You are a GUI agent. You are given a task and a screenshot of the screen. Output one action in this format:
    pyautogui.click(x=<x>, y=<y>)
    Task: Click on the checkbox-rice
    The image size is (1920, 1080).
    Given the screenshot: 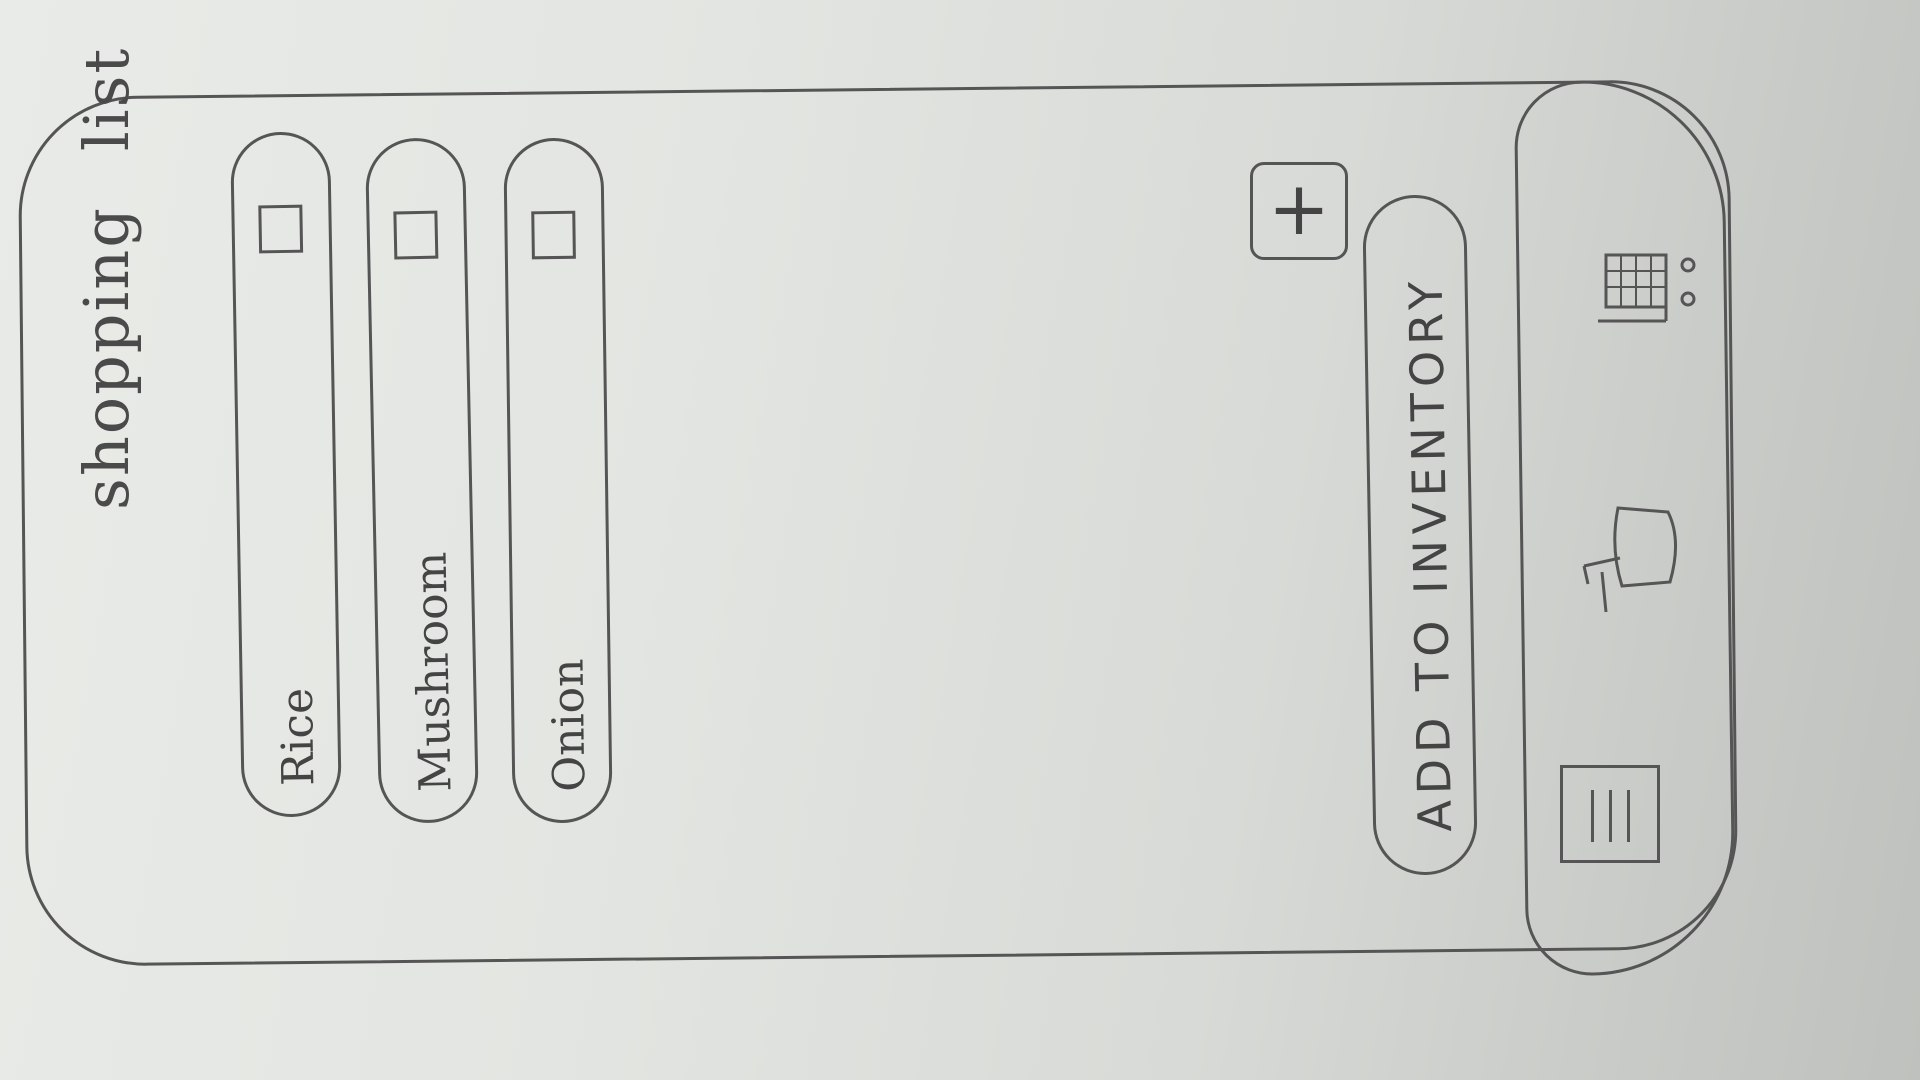 What is the action you would take?
    pyautogui.click(x=281, y=229)
    